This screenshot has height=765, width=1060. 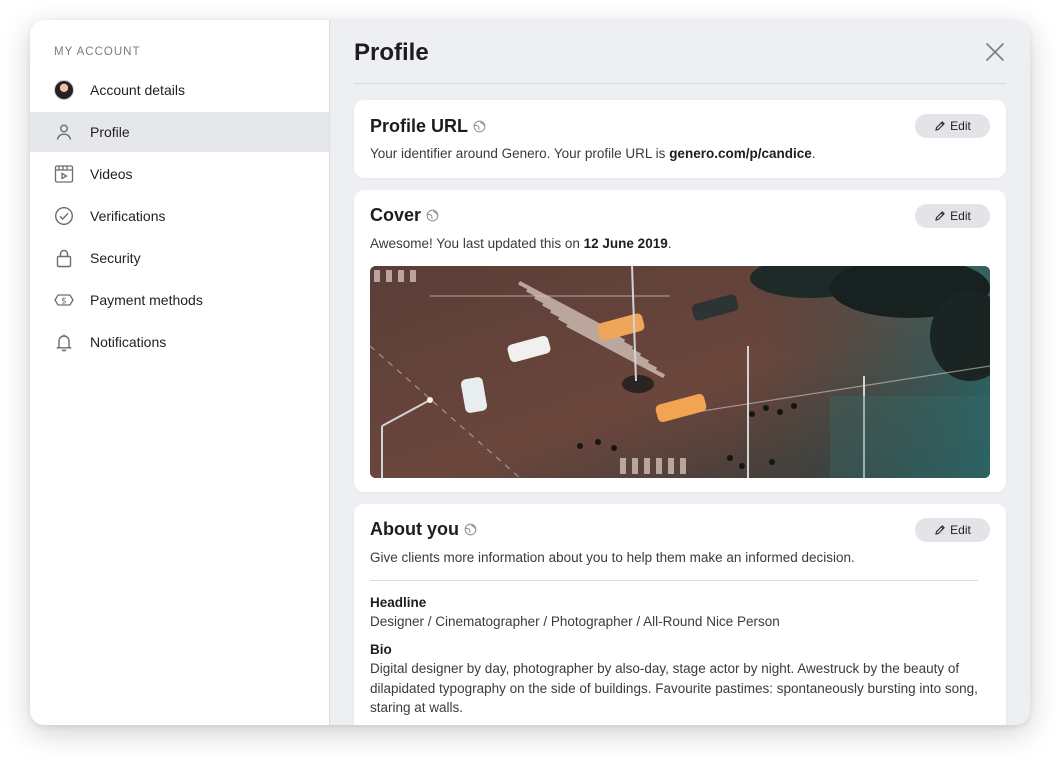 I want to click on video-icon, so click(x=64, y=174).